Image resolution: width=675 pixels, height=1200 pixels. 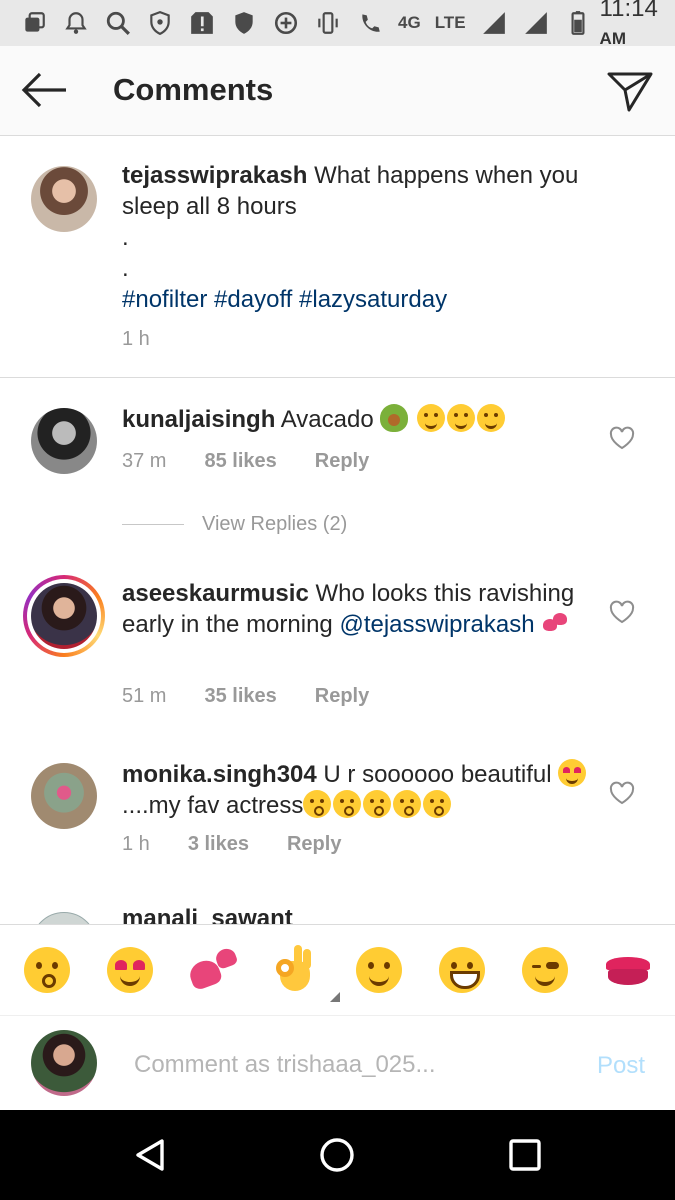 I want to click on emoji-two-hearts-button, so click(x=212, y=970).